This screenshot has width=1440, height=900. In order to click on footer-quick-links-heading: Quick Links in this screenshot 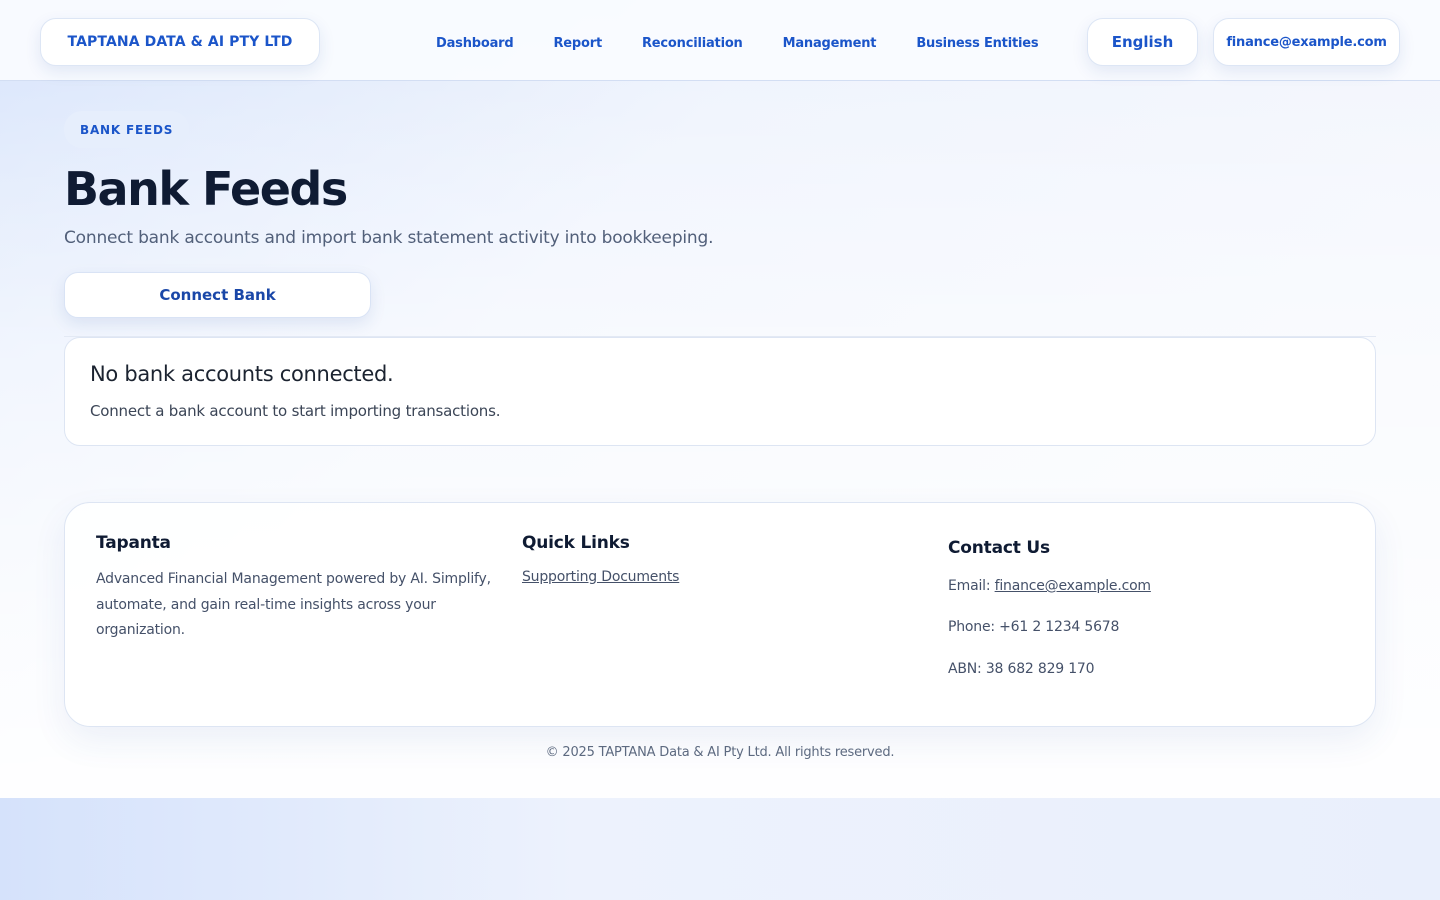, I will do `click(576, 543)`.